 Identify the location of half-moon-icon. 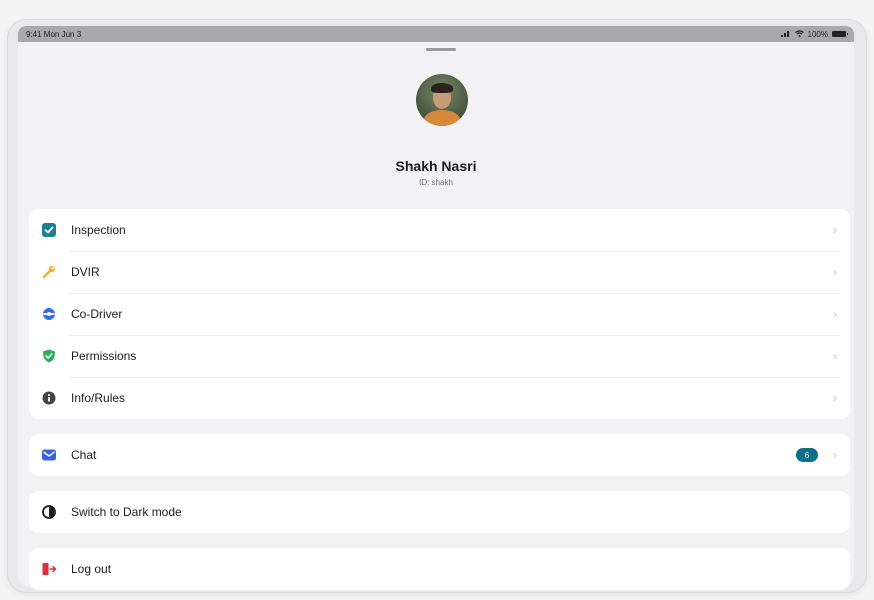
(49, 512).